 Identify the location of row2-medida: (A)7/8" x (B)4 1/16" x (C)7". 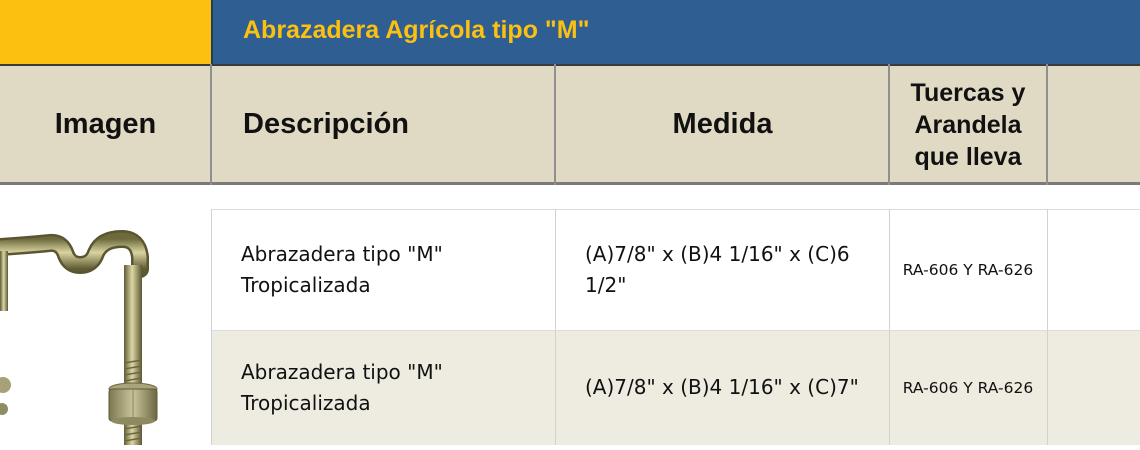
(722, 387).